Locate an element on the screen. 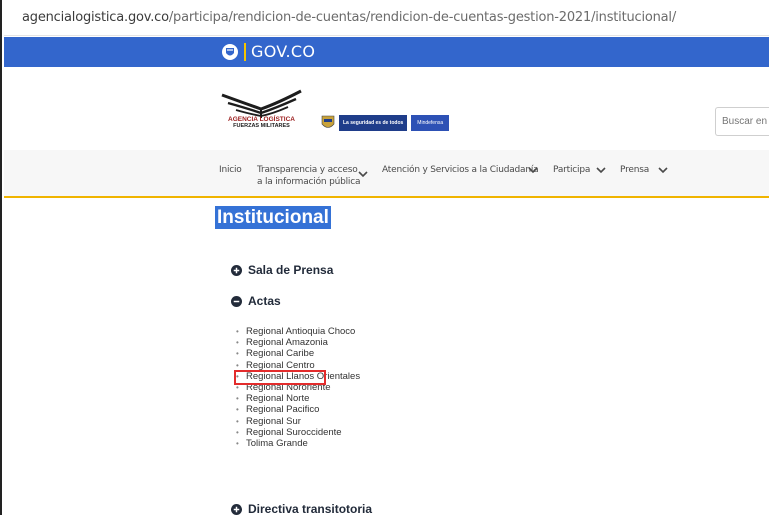  list-item: • Regional Caribe is located at coordinates (298, 353).